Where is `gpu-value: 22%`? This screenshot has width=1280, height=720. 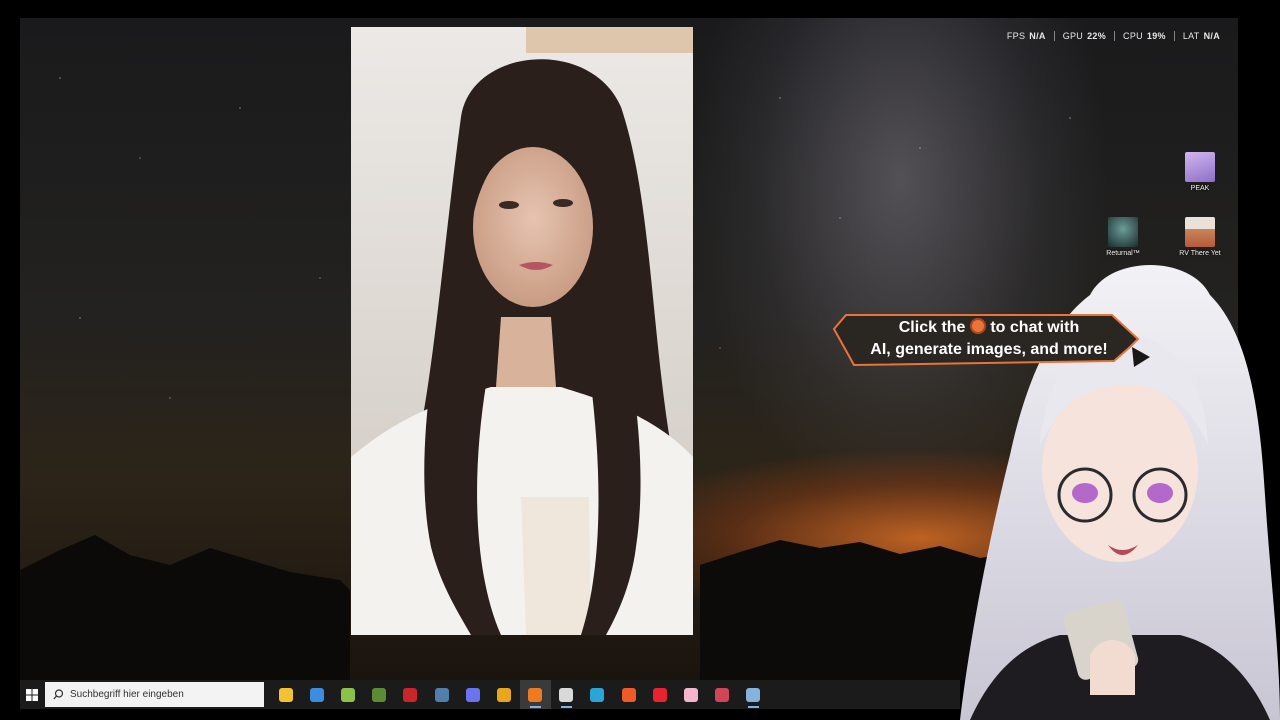 gpu-value: 22% is located at coordinates (1097, 36).